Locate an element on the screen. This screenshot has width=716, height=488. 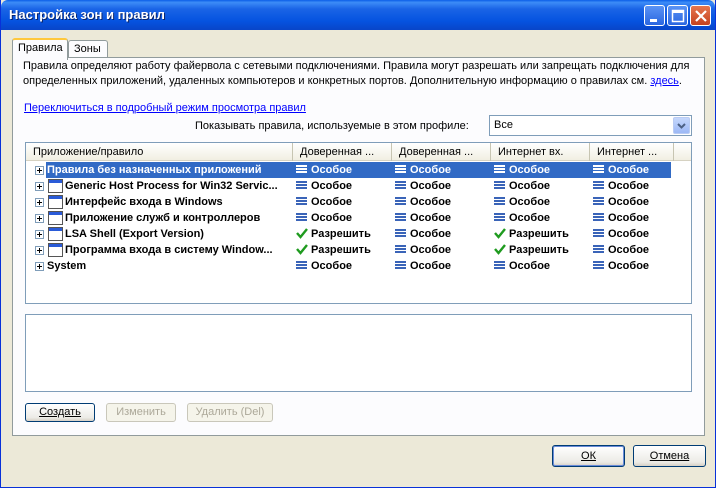
cancel-button-label: Отмена is located at coordinates (669, 456).